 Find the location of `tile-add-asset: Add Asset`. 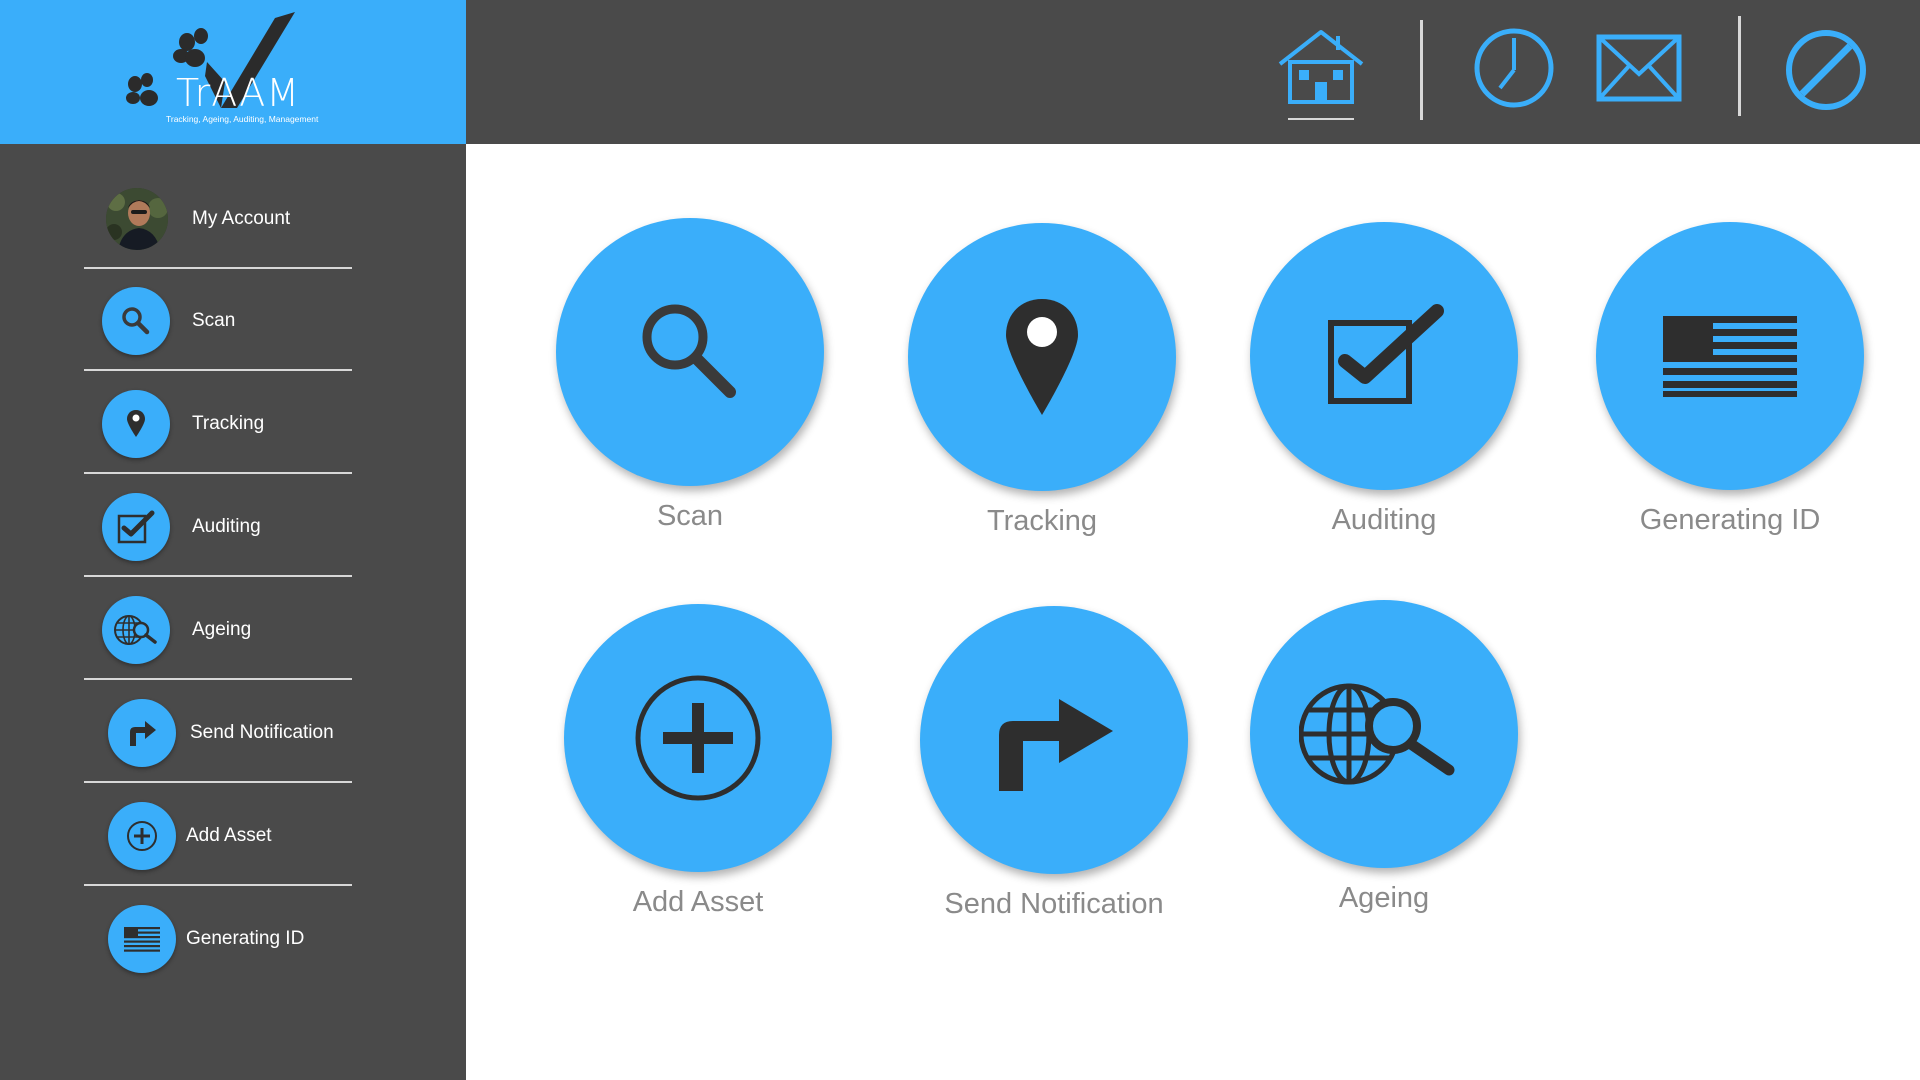

tile-add-asset: Add Asset is located at coordinates (698, 774).